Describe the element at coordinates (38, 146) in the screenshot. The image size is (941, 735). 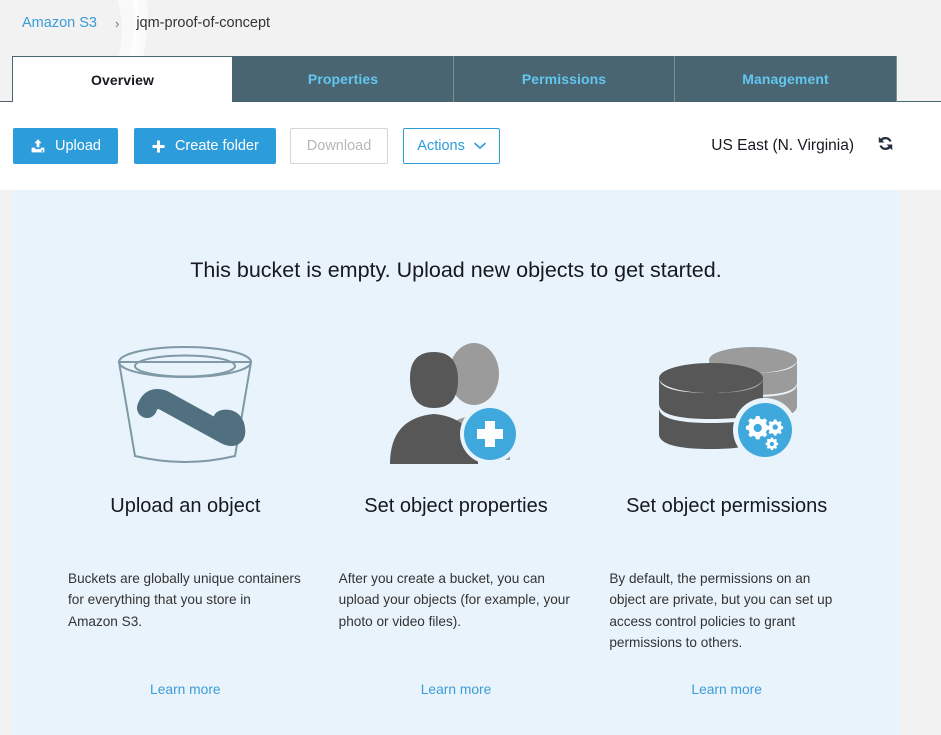
I see `upload-icon` at that location.